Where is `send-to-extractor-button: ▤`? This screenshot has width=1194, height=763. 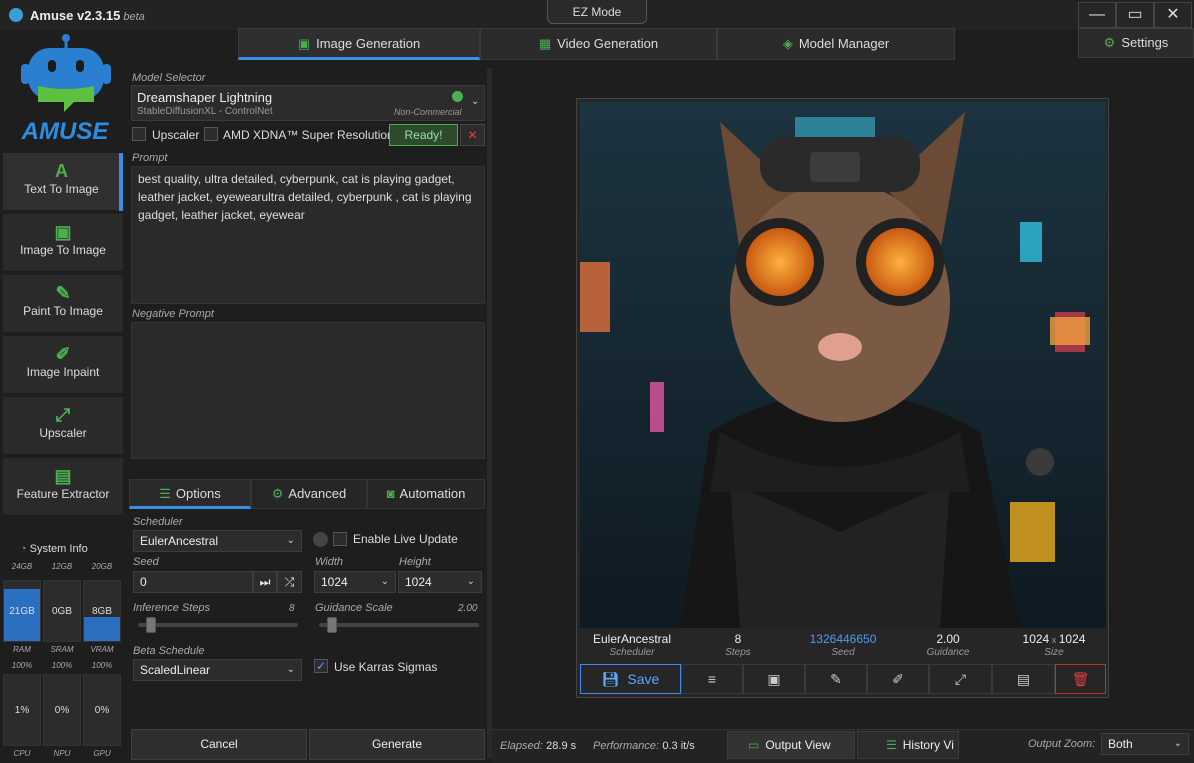 send-to-extractor-button: ▤ is located at coordinates (1023, 679).